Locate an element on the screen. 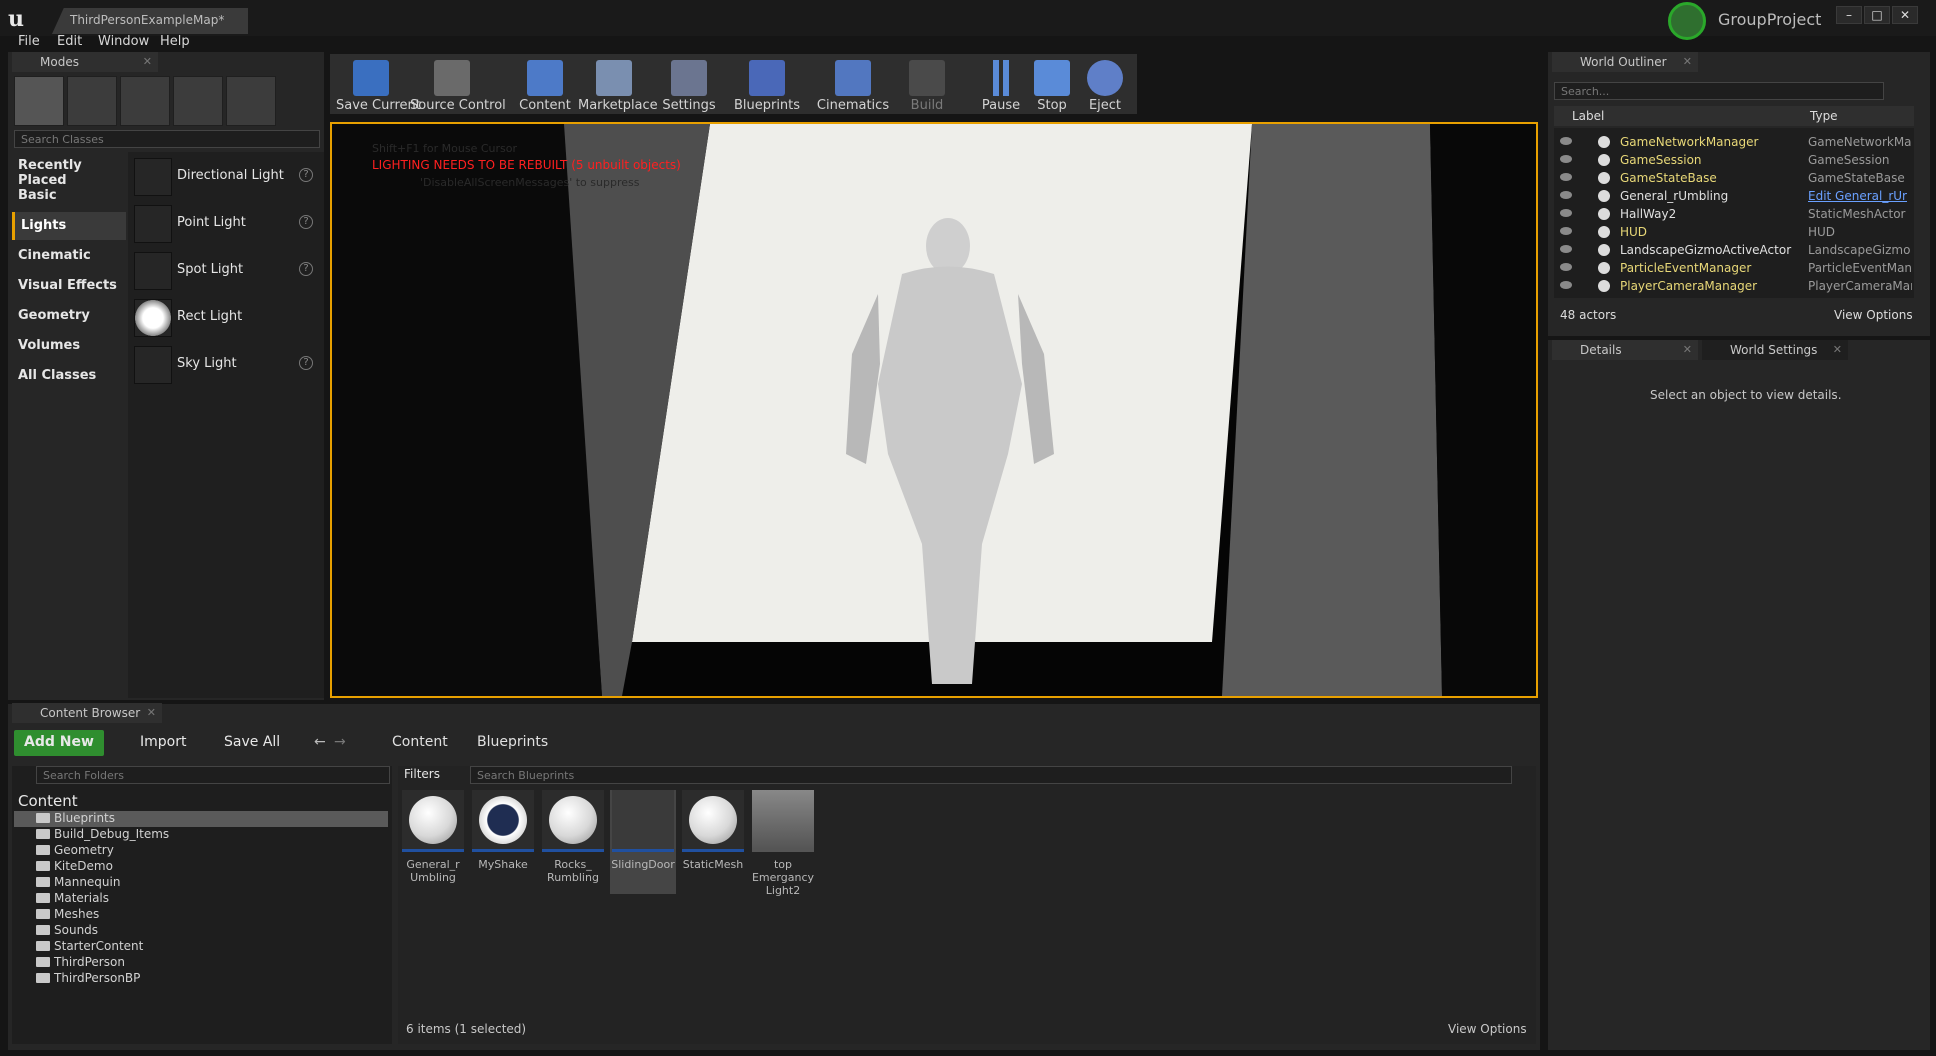 This screenshot has height=1056, width=1936. asset-staticmesh: StaticMesh is located at coordinates (713, 842).